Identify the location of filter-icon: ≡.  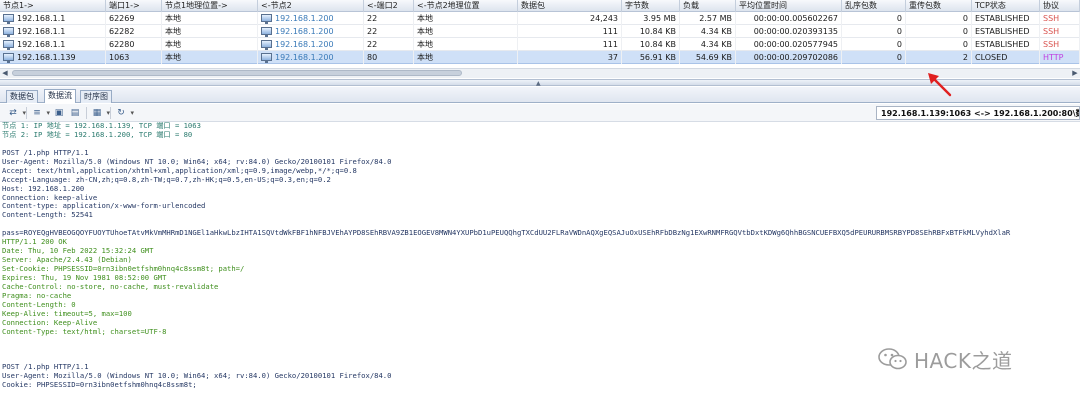
(40, 113).